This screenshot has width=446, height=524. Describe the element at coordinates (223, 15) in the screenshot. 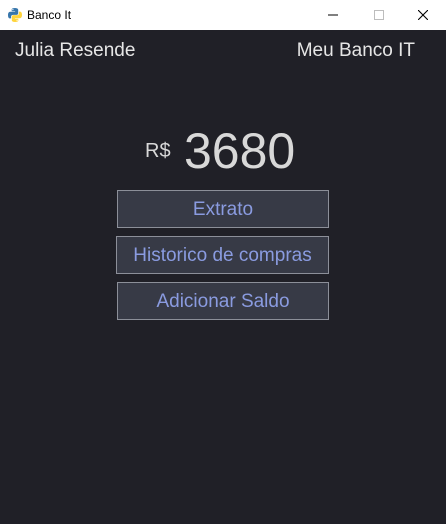

I see `title-bar: Banco It` at that location.